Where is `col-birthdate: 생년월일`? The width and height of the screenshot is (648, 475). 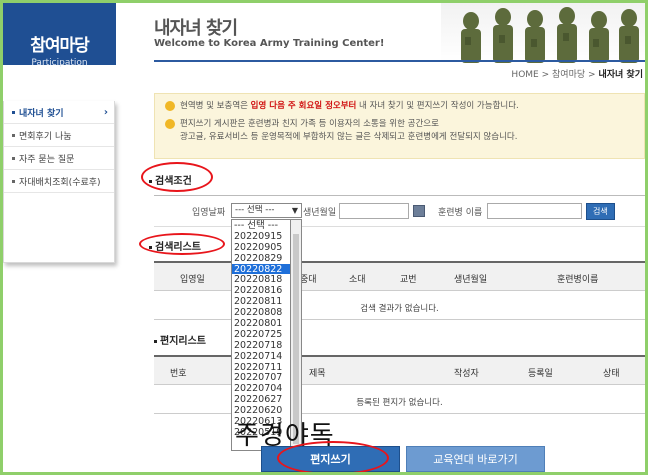 col-birthdate: 생년월일 is located at coordinates (471, 280).